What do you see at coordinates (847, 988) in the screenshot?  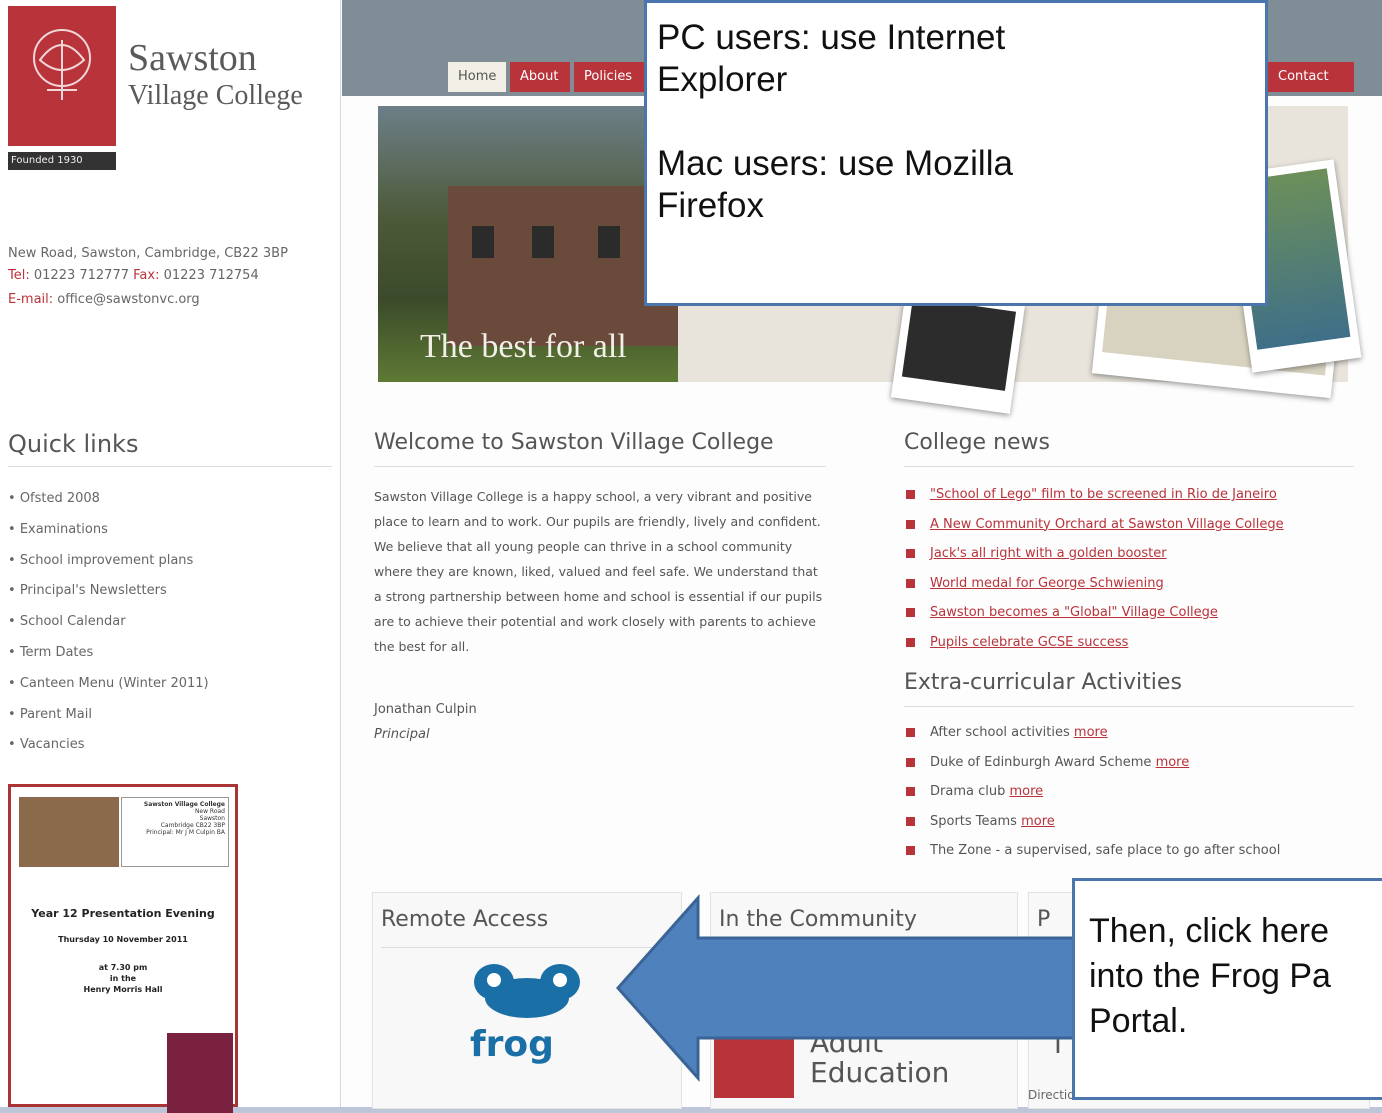 I see `arrow-annotation-icon` at bounding box center [847, 988].